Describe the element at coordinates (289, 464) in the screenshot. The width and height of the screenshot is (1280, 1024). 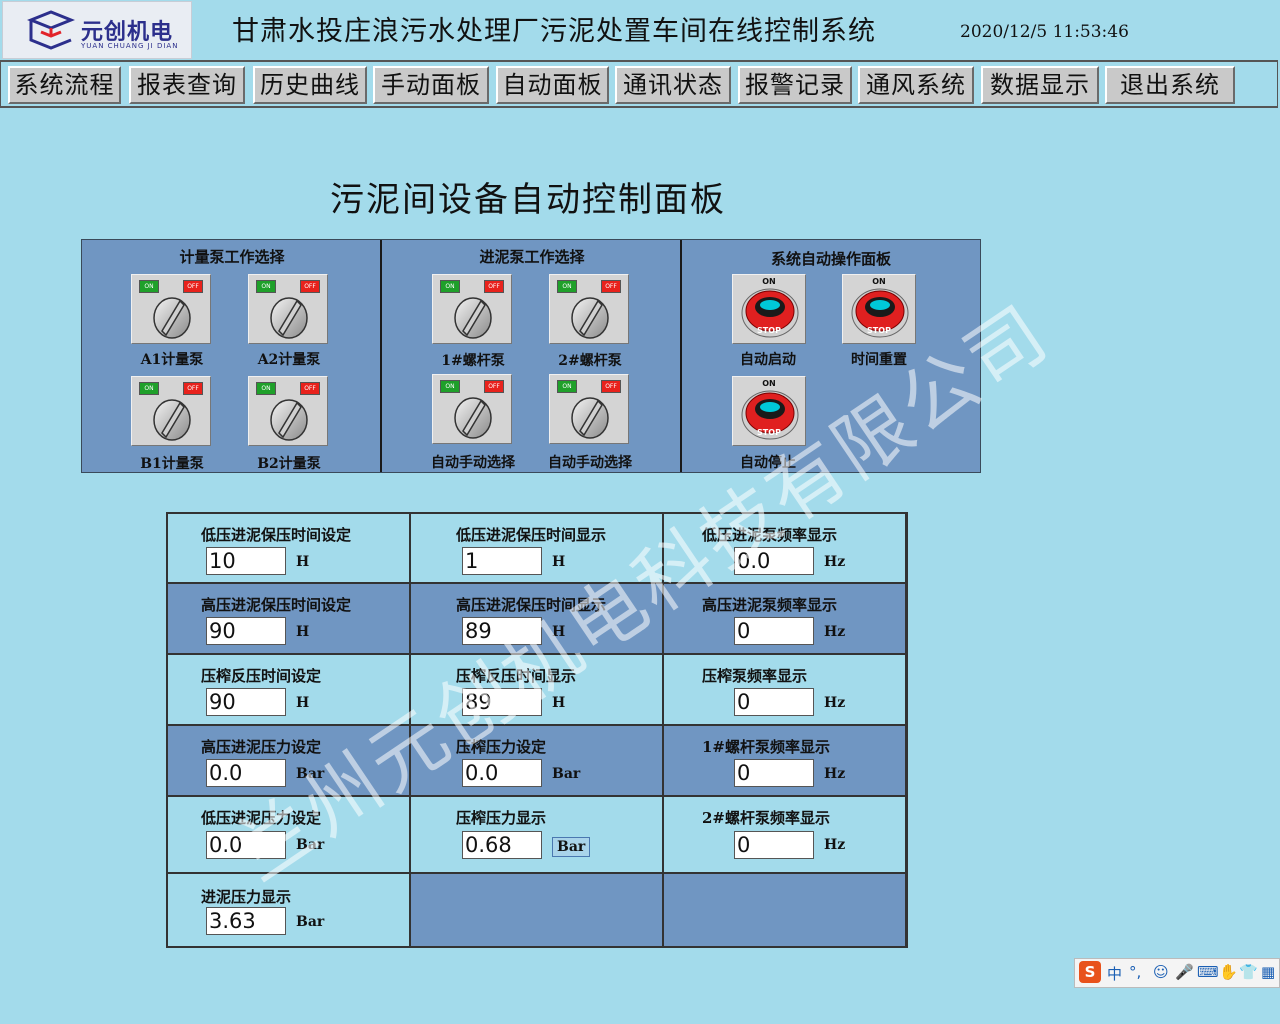
I see `label-b2-meter-pump: B2计量泵` at that location.